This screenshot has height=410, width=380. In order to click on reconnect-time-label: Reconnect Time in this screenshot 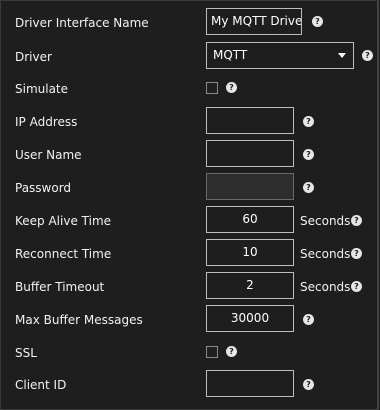, I will do `click(63, 254)`.